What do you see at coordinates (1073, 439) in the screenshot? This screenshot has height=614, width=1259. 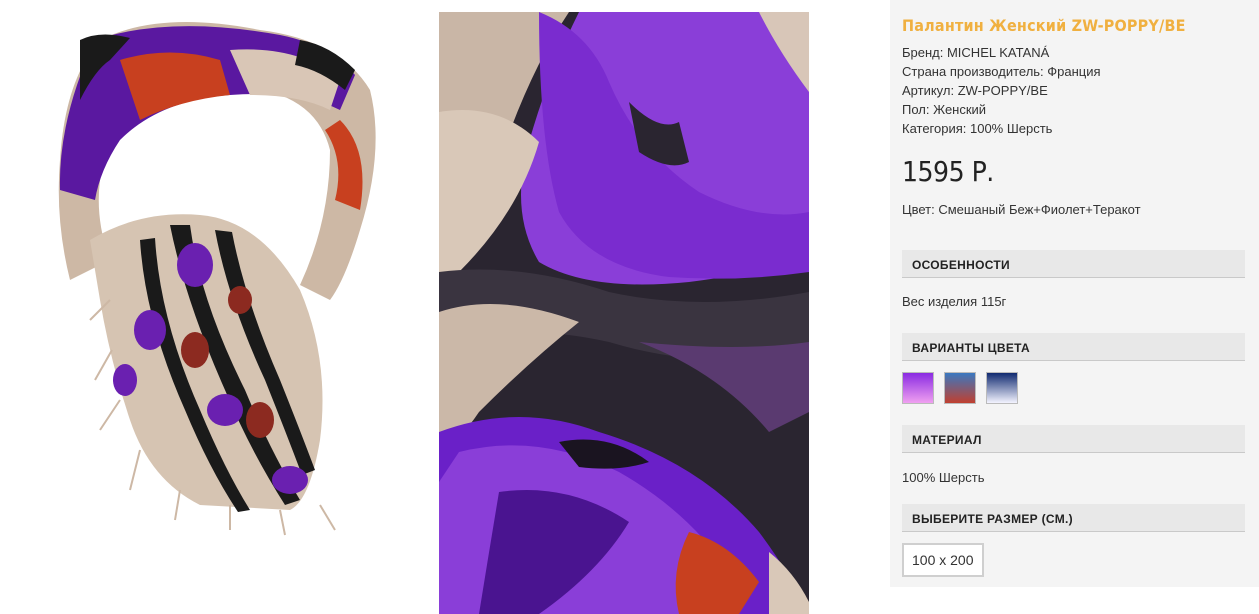 I see `material-header: МАТЕРИАЛ` at bounding box center [1073, 439].